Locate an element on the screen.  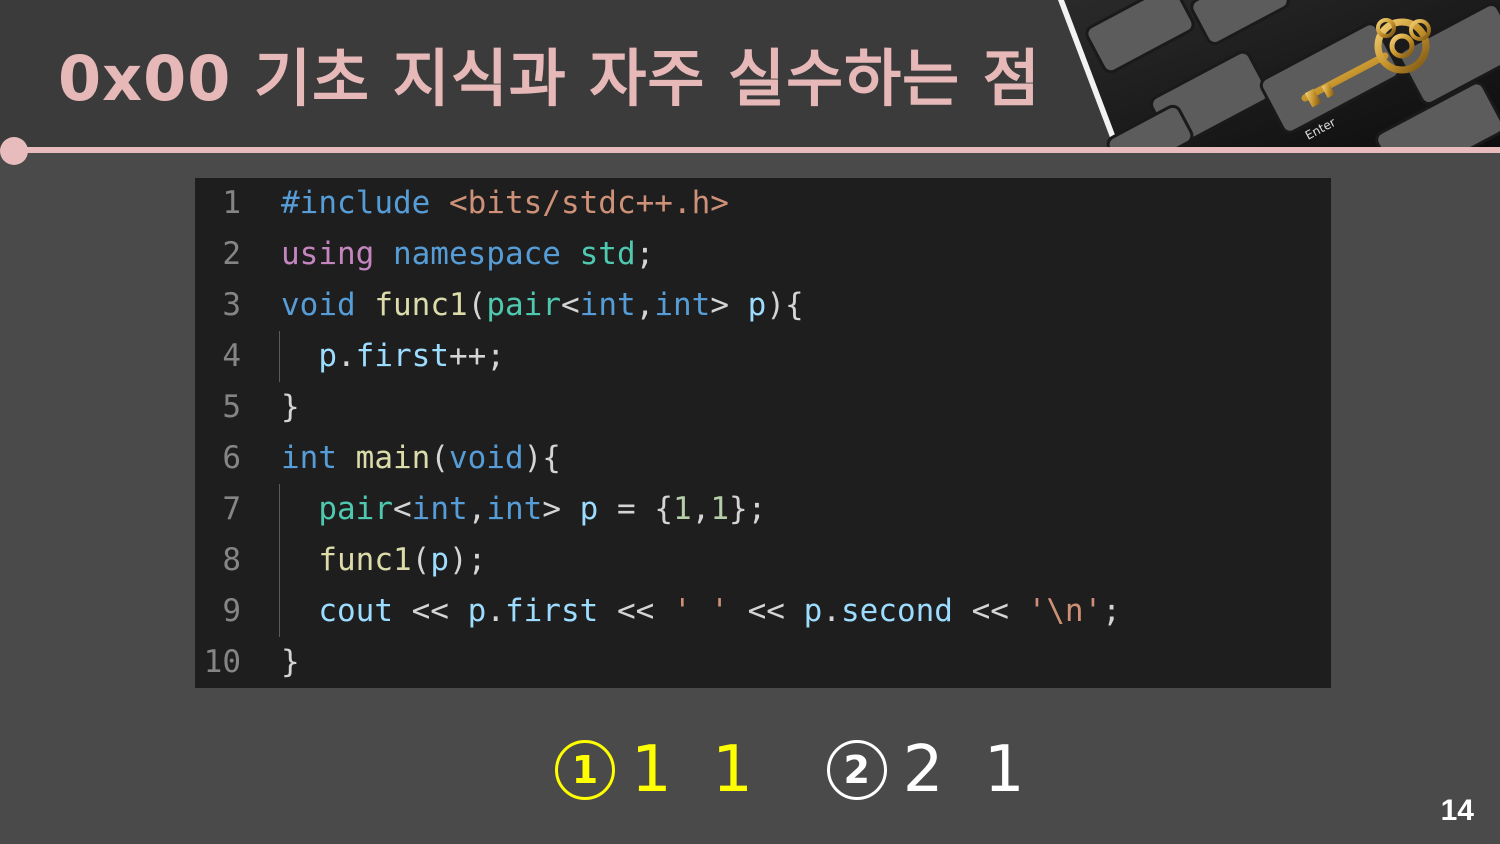
line-number: 5 is located at coordinates (231, 407).